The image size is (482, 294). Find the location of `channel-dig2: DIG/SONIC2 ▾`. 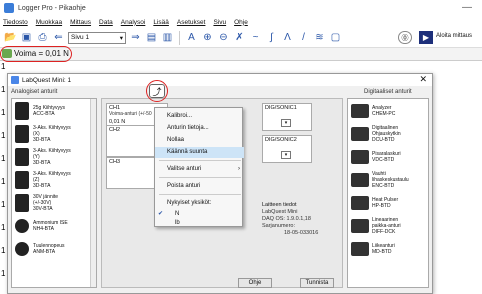

channel-dig2: DIG/SONIC2 ▾ is located at coordinates (287, 149).